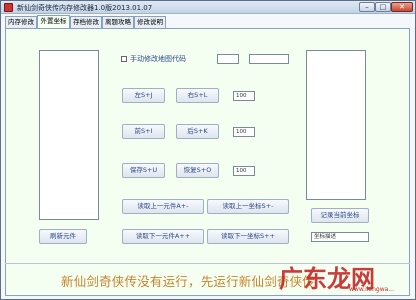  I want to click on value-field-2: 100, so click(244, 132).